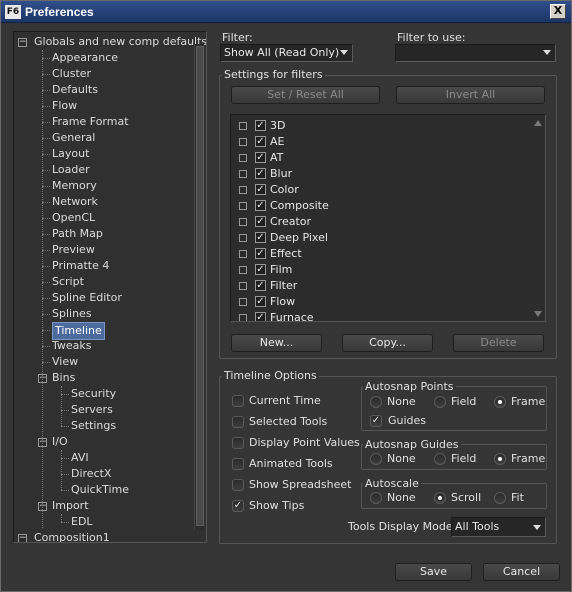 This screenshot has height=592, width=572. Describe the element at coordinates (538, 218) in the screenshot. I see `filter-list-scrollbar` at that location.